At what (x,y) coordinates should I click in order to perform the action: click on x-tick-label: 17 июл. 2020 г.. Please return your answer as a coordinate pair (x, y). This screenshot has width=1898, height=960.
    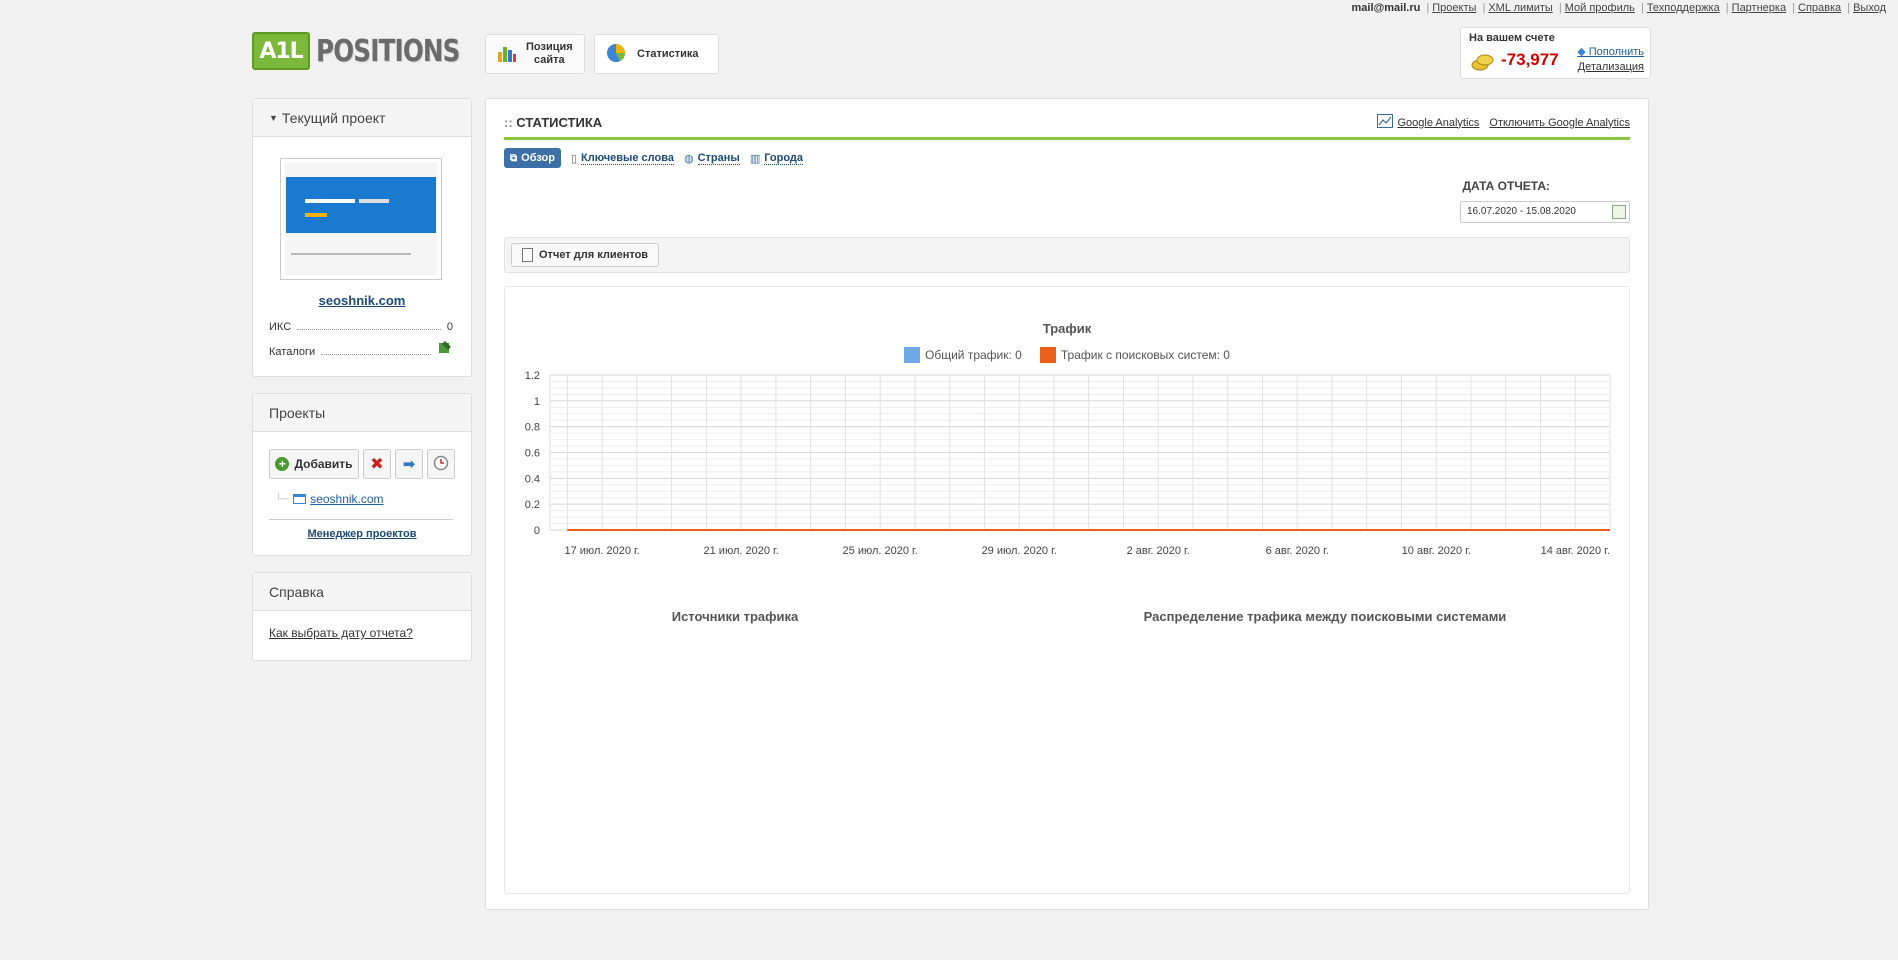
    Looking at the image, I should click on (602, 551).